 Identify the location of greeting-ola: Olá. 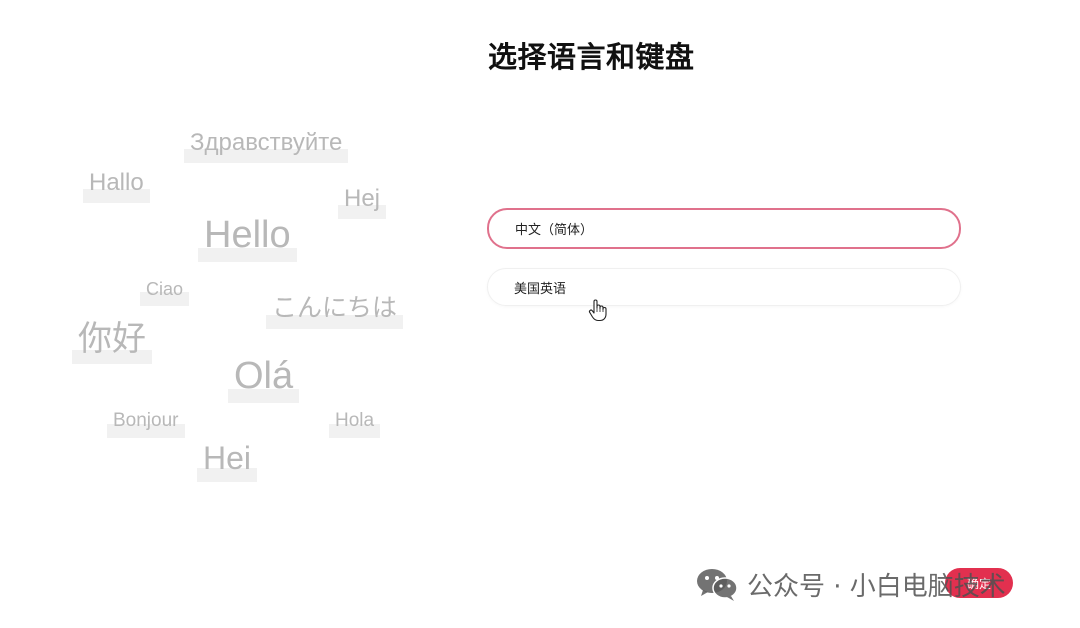
(264, 380).